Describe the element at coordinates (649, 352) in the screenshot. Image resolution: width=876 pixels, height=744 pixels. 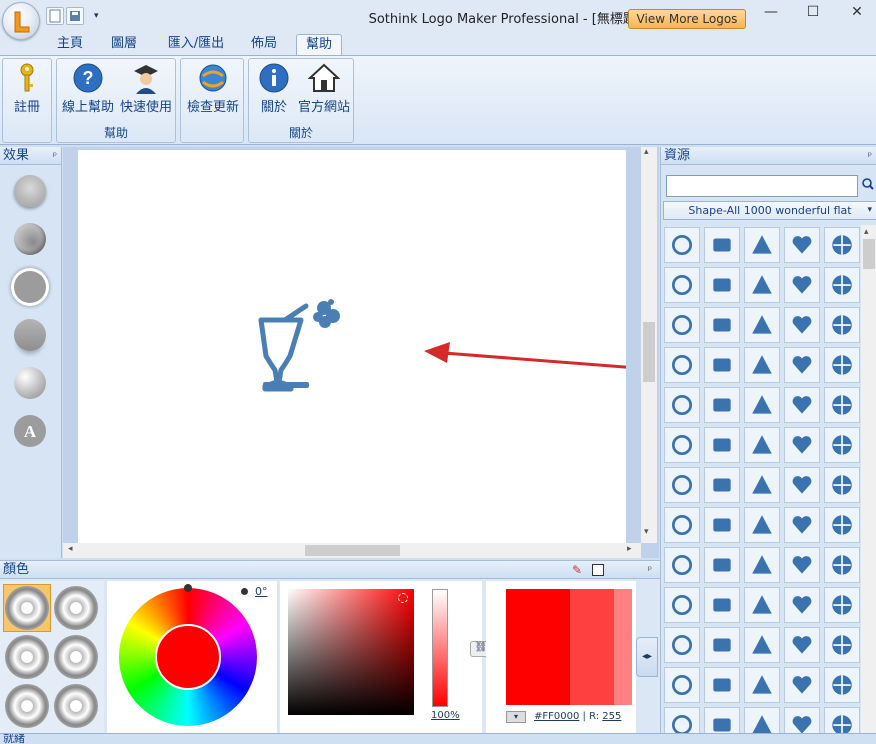
I see `scroll-thumb` at that location.